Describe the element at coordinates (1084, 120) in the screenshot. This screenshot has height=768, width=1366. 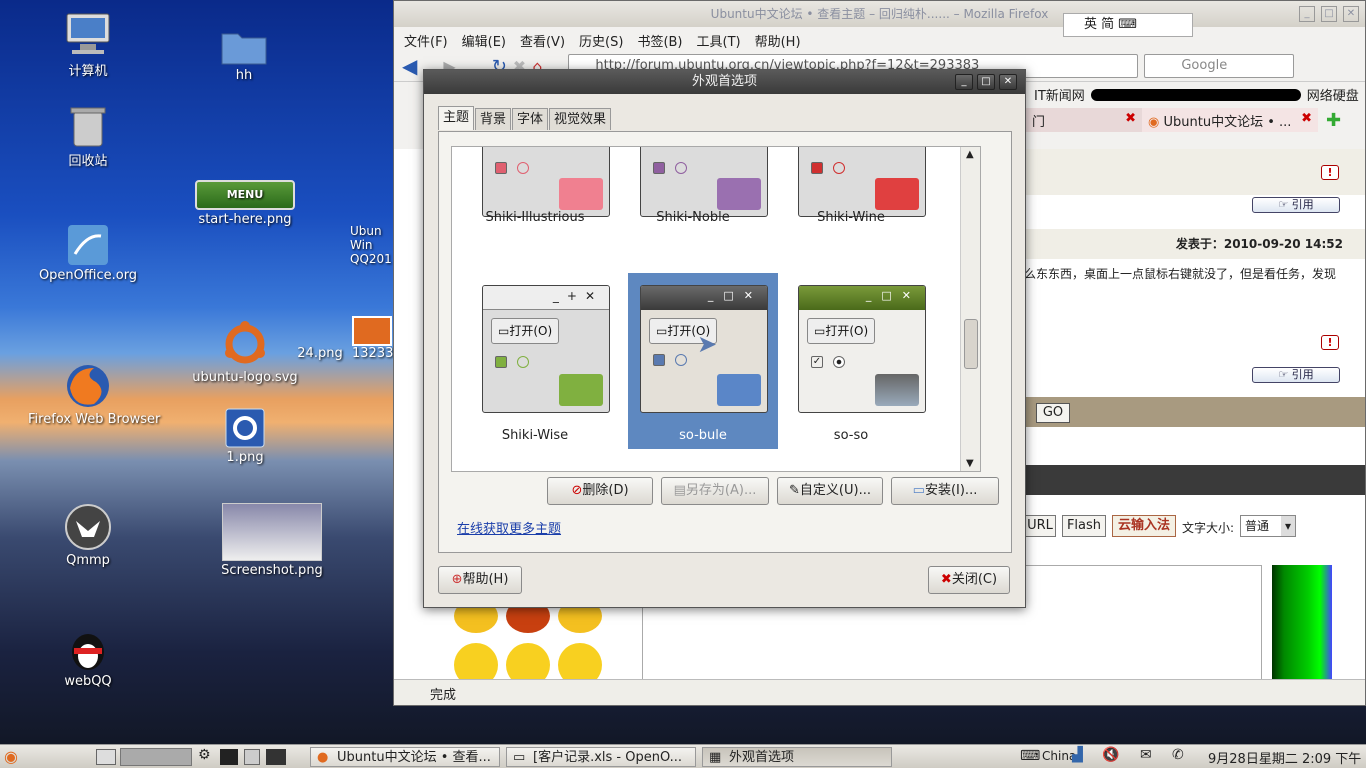
I see `tab-1: 门 ✖` at that location.